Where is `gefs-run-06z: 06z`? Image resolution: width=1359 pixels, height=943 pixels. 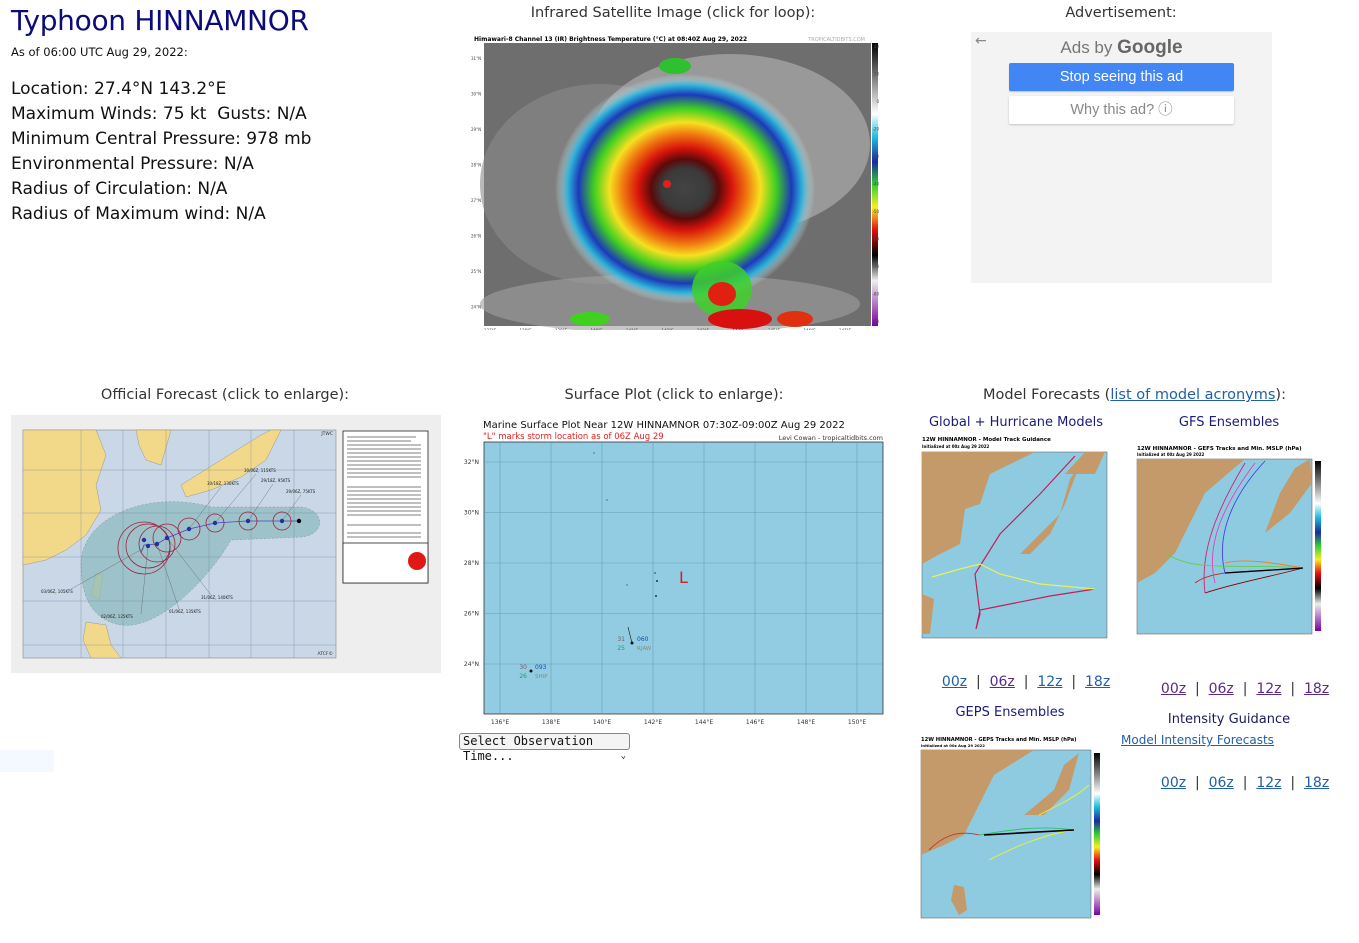 gefs-run-06z: 06z is located at coordinates (1221, 689).